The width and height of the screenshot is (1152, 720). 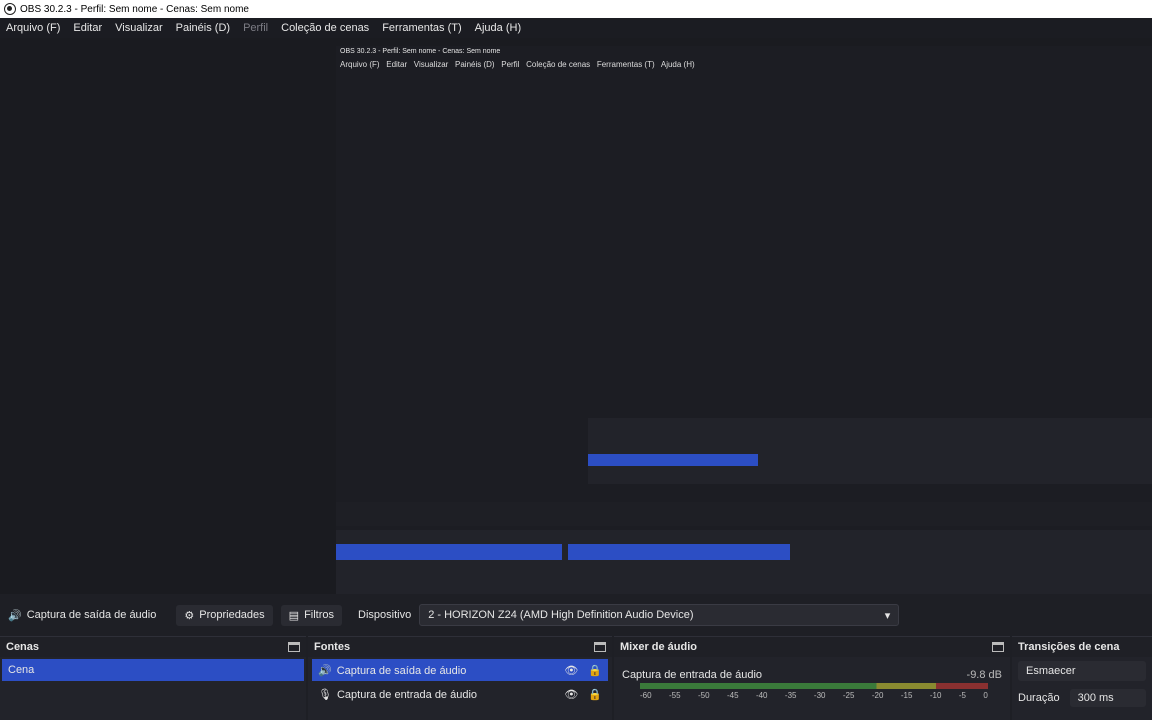 What do you see at coordinates (1069, 647) in the screenshot?
I see `transitions-title: Transições de cena` at bounding box center [1069, 647].